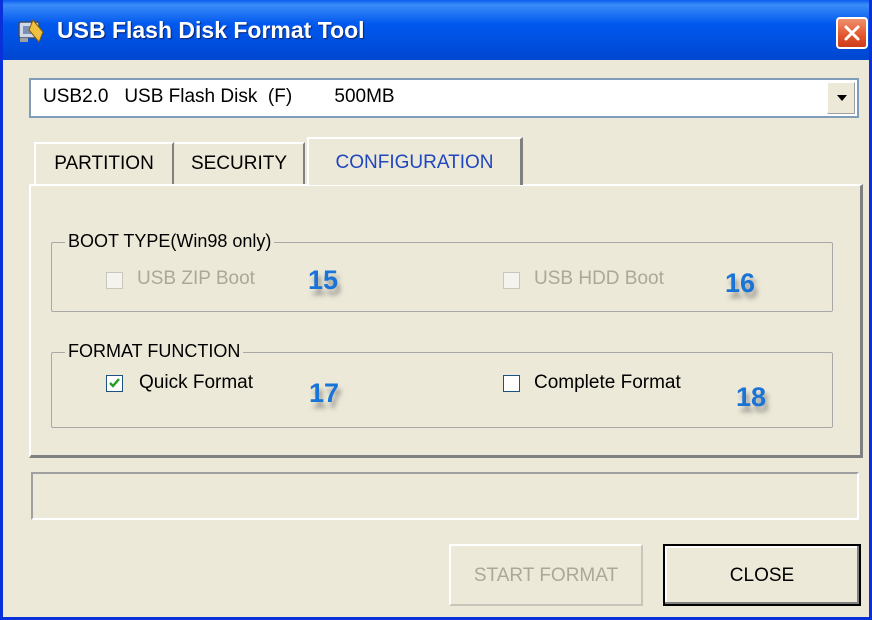 This screenshot has height=620, width=872. I want to click on status-bar, so click(445, 496).